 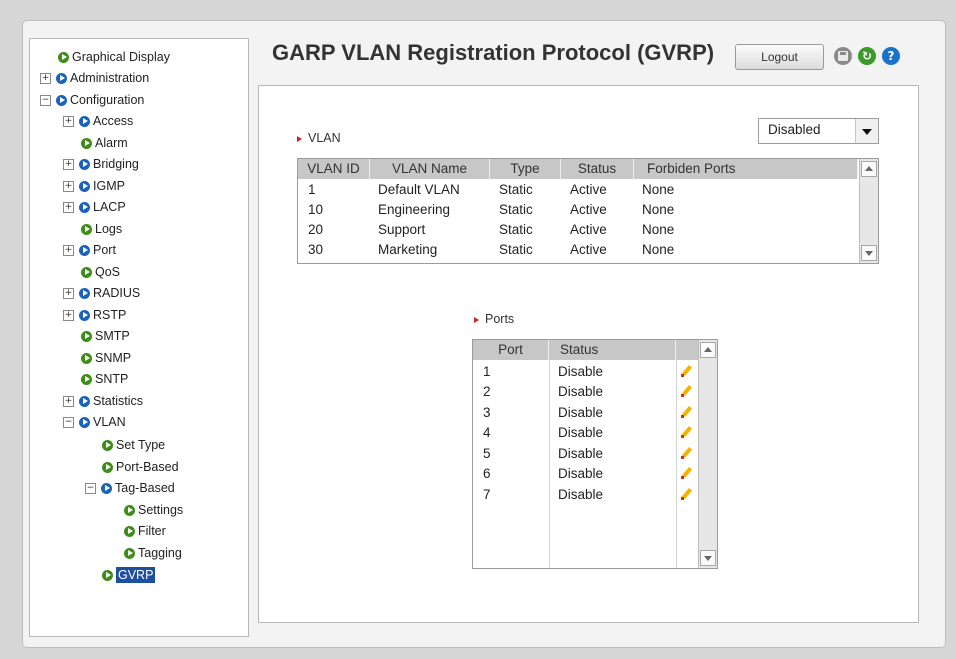 I want to click on nav-item-logs: Logs, so click(x=101, y=229).